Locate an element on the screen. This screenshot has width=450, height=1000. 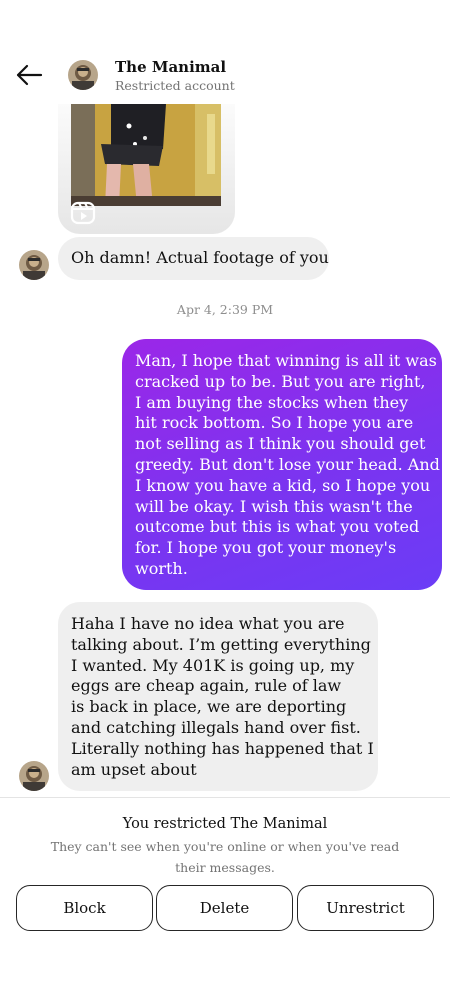
message-text: Oh damn! Actual footage of you is located at coordinates (200, 257).